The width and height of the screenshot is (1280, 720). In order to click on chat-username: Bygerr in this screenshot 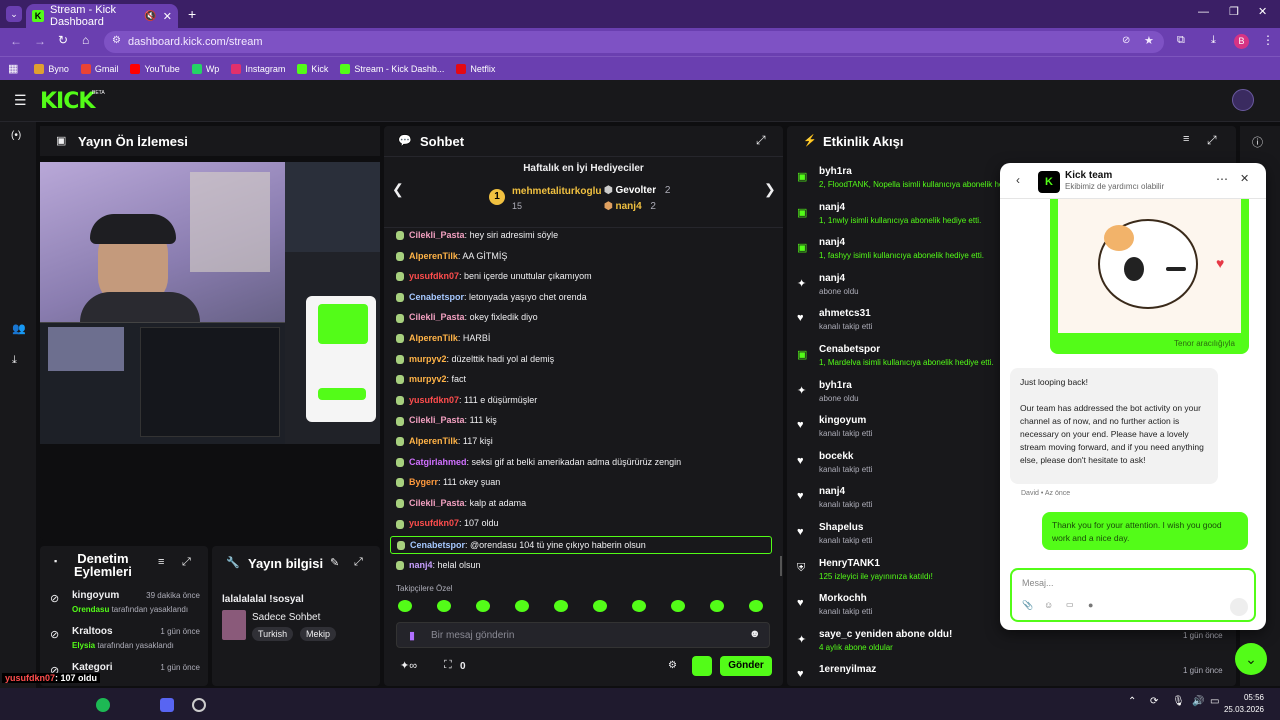, I will do `click(423, 482)`.